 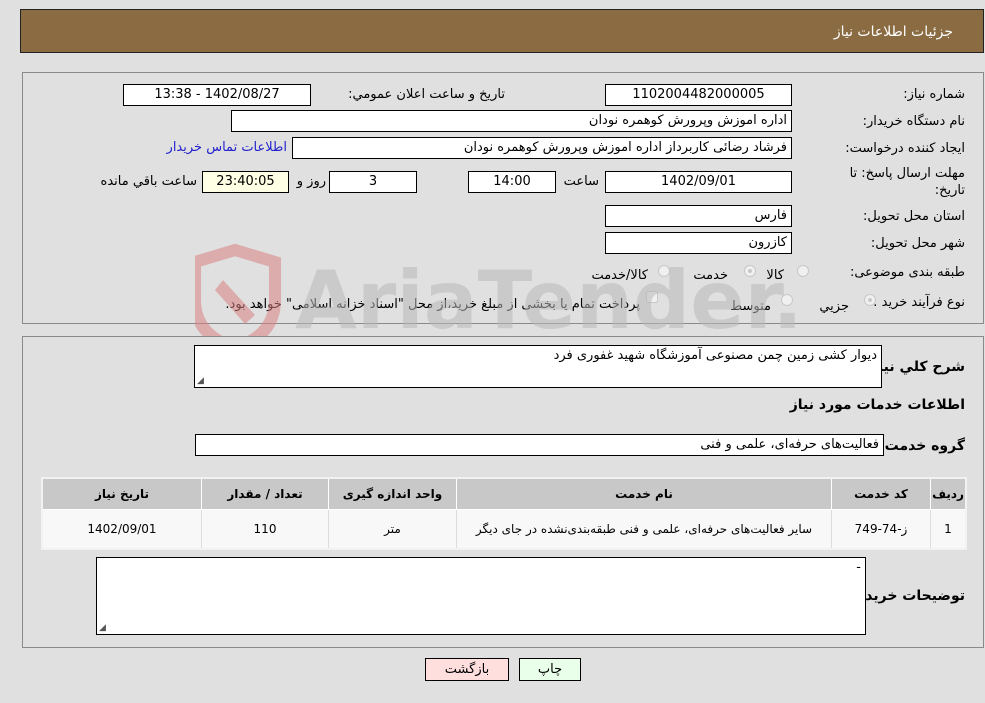 What do you see at coordinates (948, 529) in the screenshot?
I see `cell-row-number: 1` at bounding box center [948, 529].